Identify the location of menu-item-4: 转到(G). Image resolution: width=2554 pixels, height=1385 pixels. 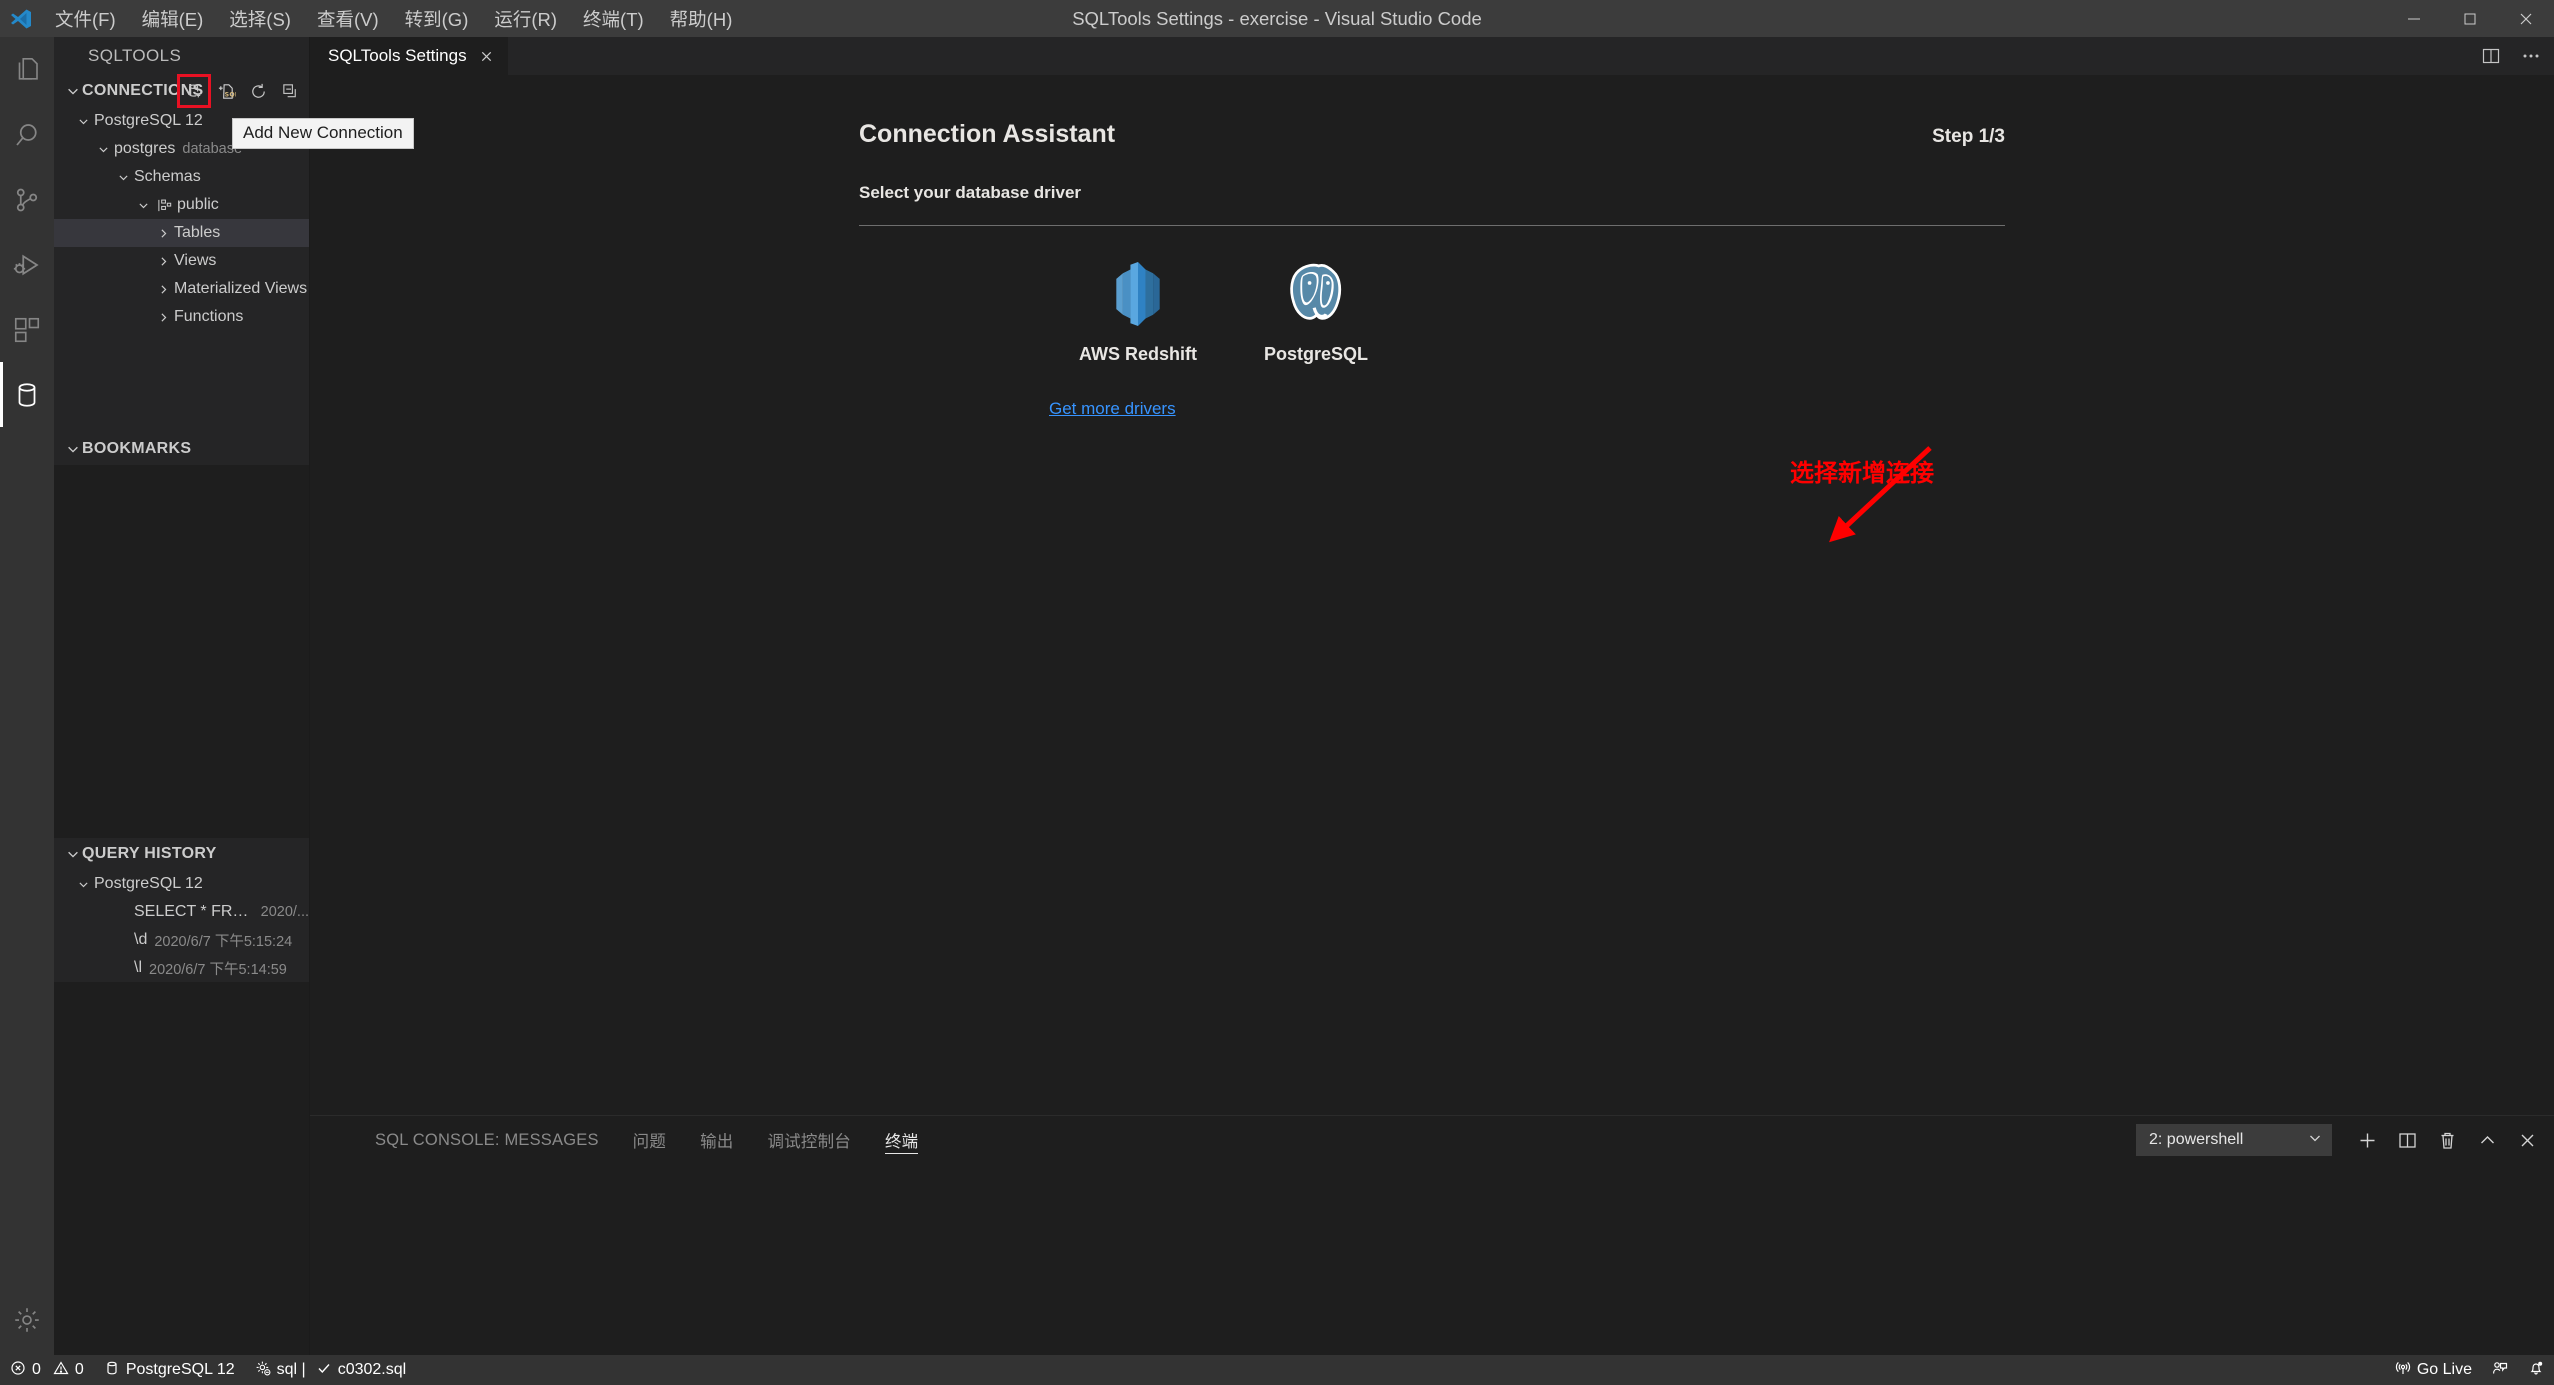
(437, 19).